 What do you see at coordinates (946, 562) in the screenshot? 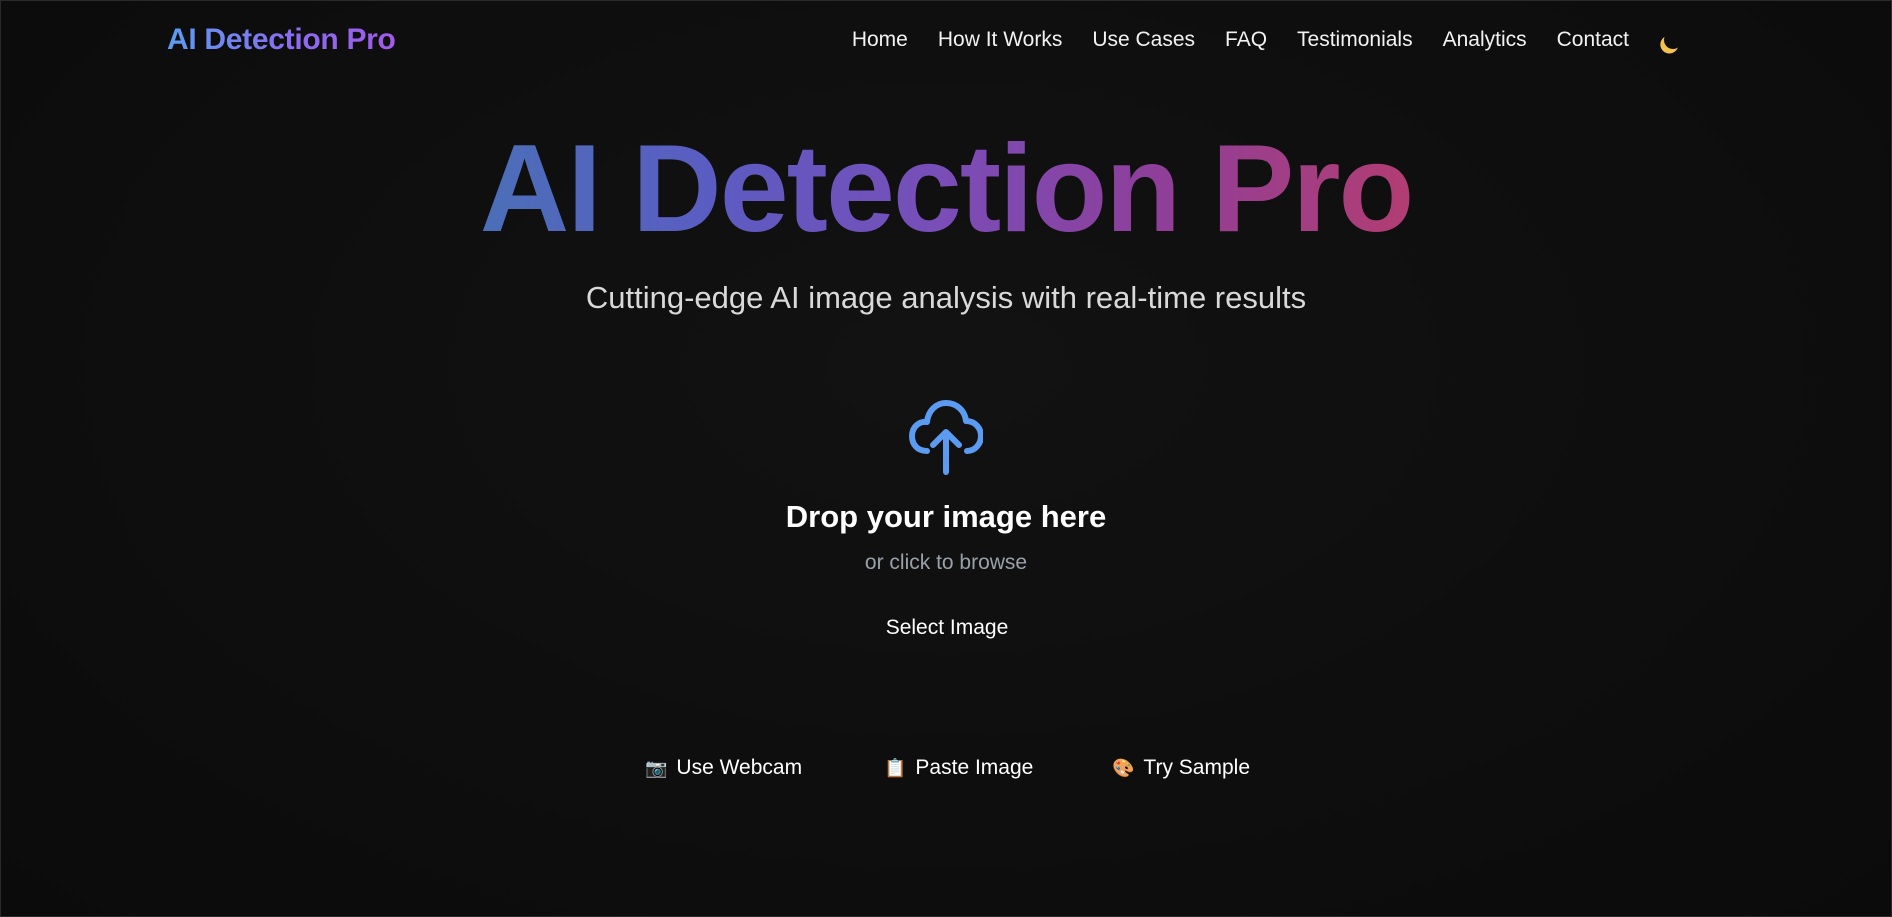
I see `drop-subtitle: or click to browse` at bounding box center [946, 562].